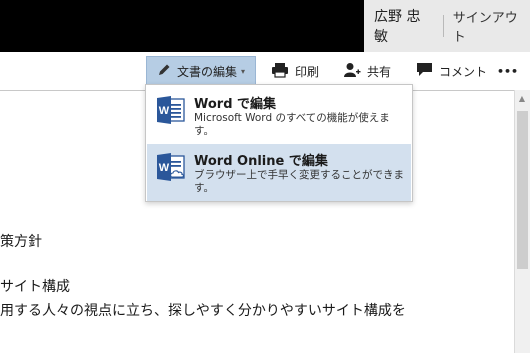  What do you see at coordinates (280, 71) in the screenshot?
I see `printer-icon` at bounding box center [280, 71].